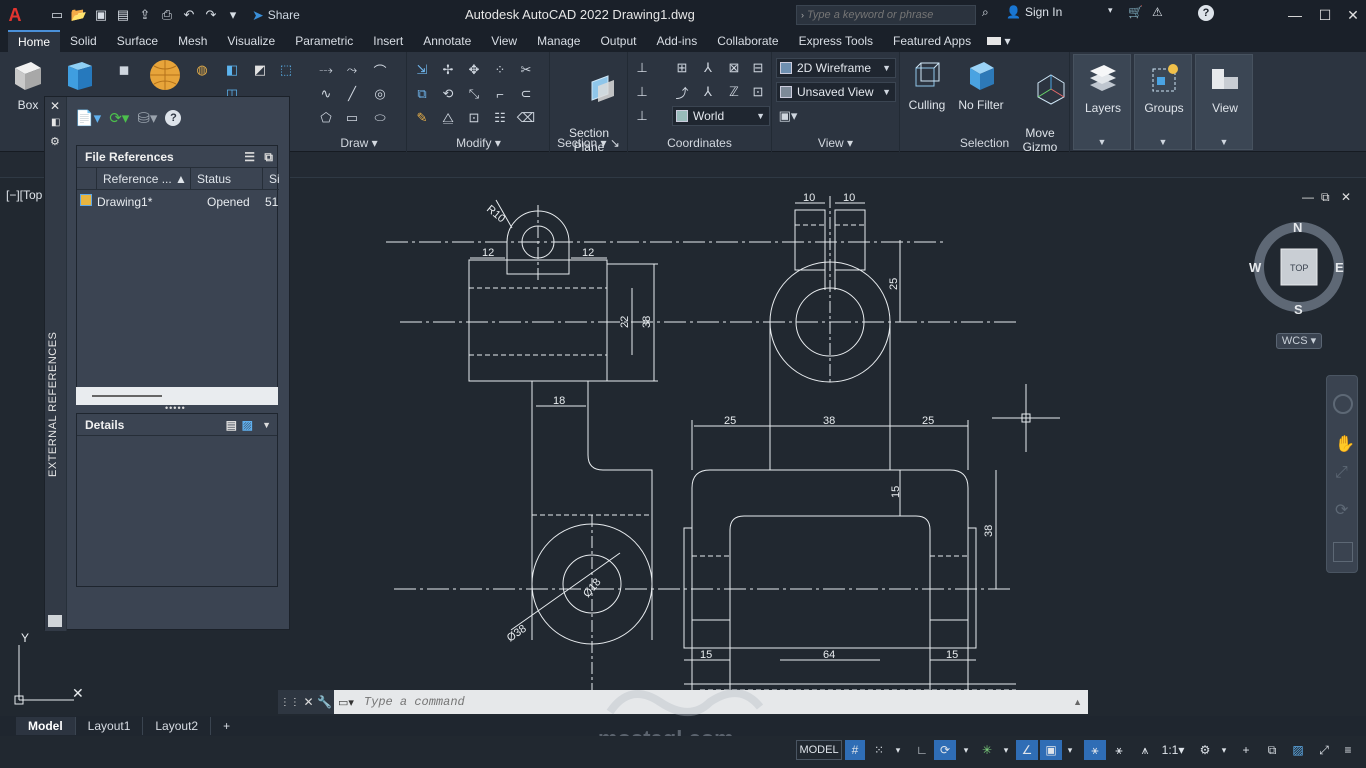  What do you see at coordinates (1027, 750) in the screenshot?
I see `object-snap-tracking-icon: ∠` at bounding box center [1027, 750].